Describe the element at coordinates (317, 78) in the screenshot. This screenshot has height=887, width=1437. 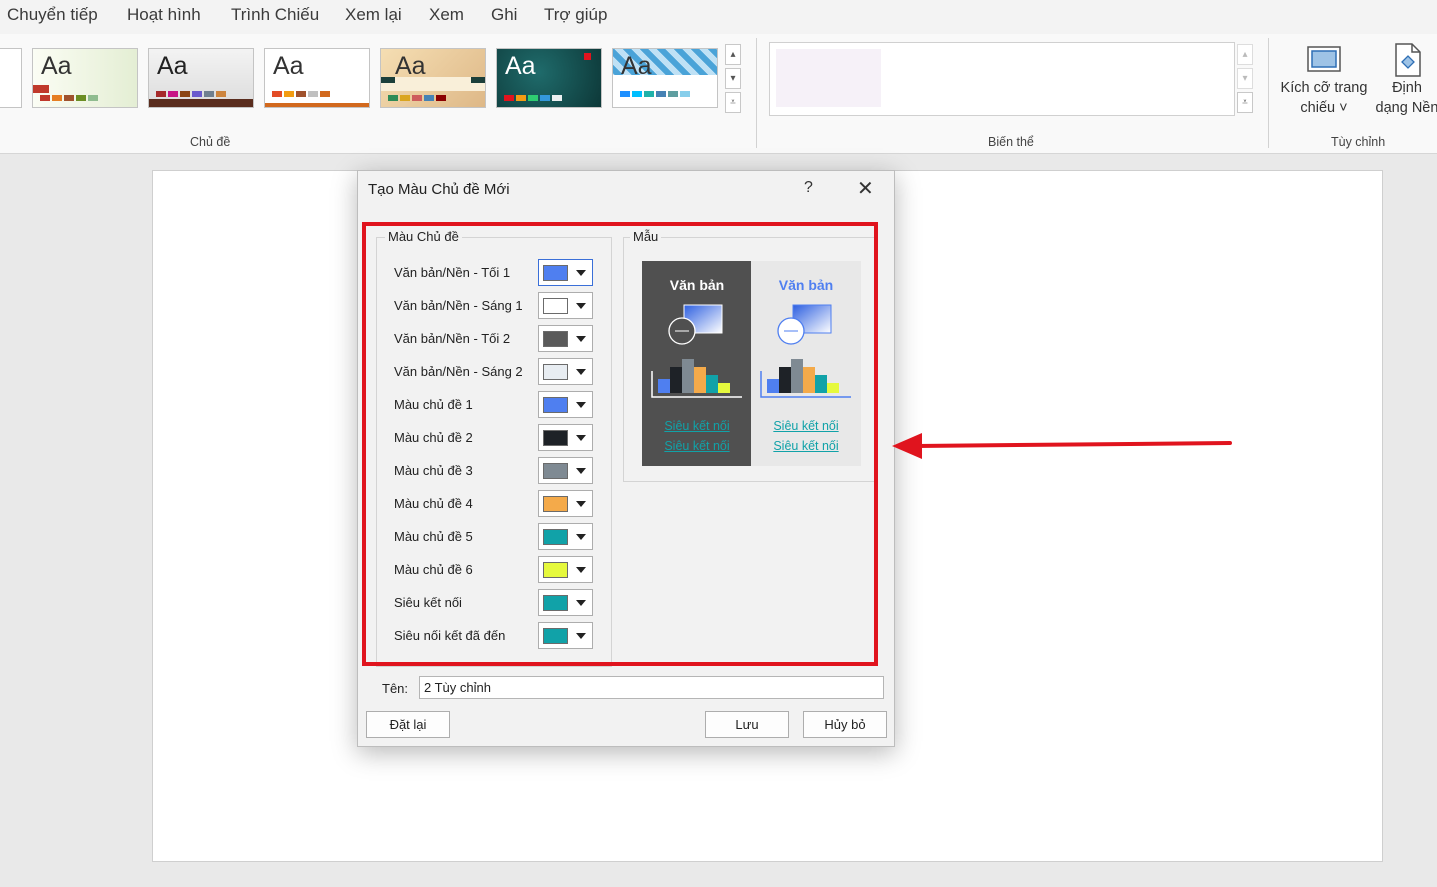
I see `theme-thumb-3: Aa` at that location.